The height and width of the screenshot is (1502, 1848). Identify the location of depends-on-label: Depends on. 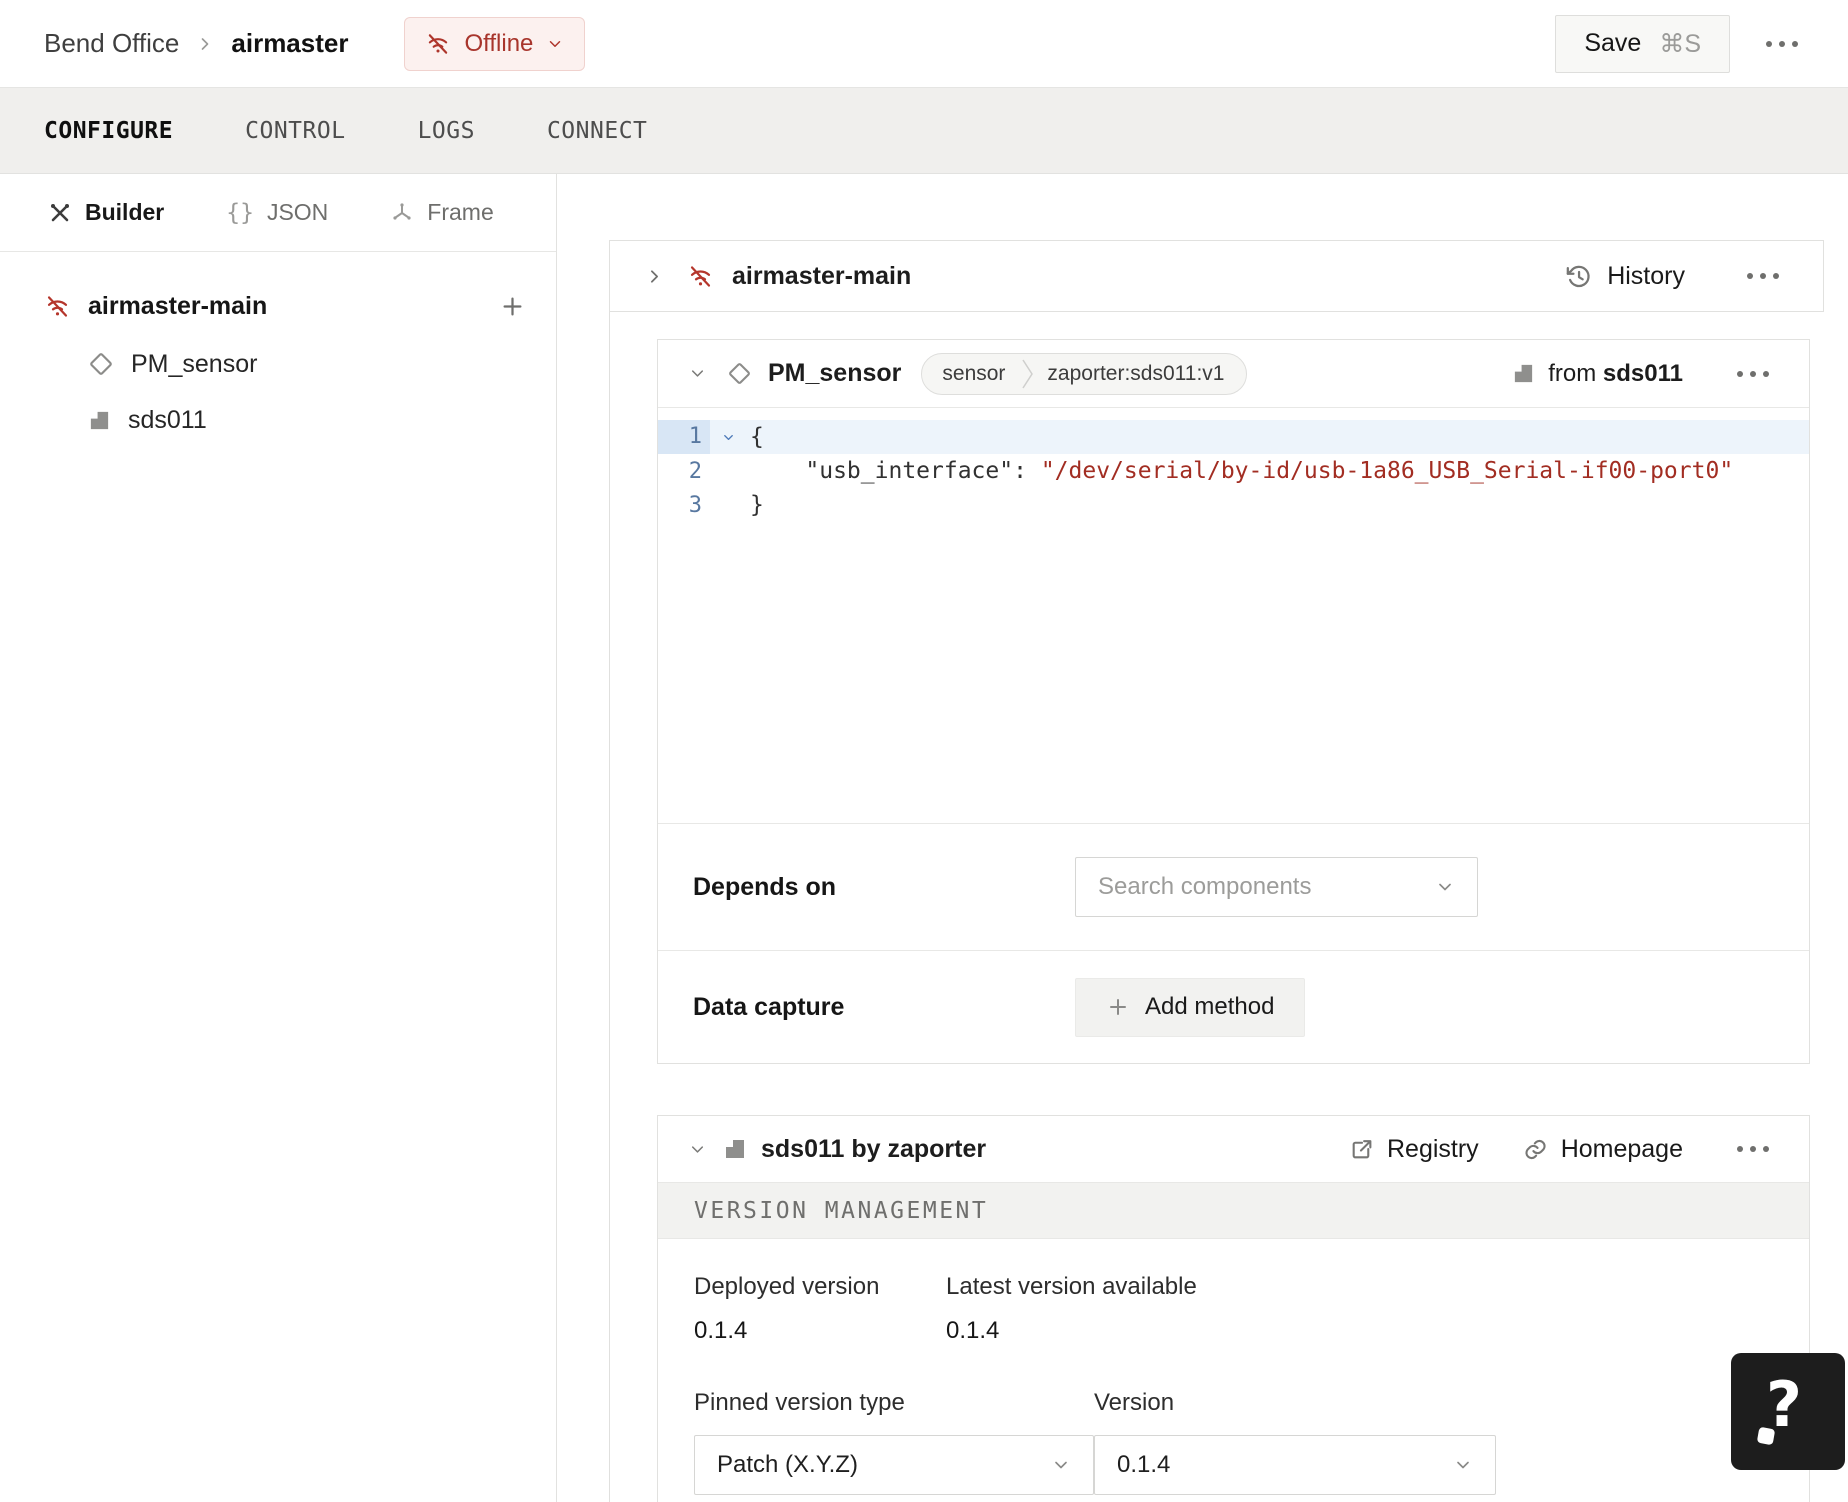
(765, 886).